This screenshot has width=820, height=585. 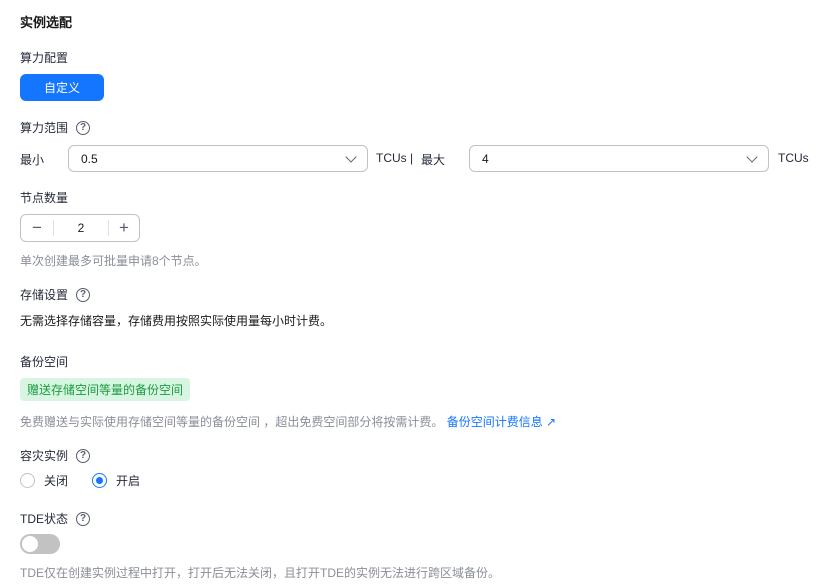 What do you see at coordinates (218, 158) in the screenshot?
I see `min-select: 0.5` at bounding box center [218, 158].